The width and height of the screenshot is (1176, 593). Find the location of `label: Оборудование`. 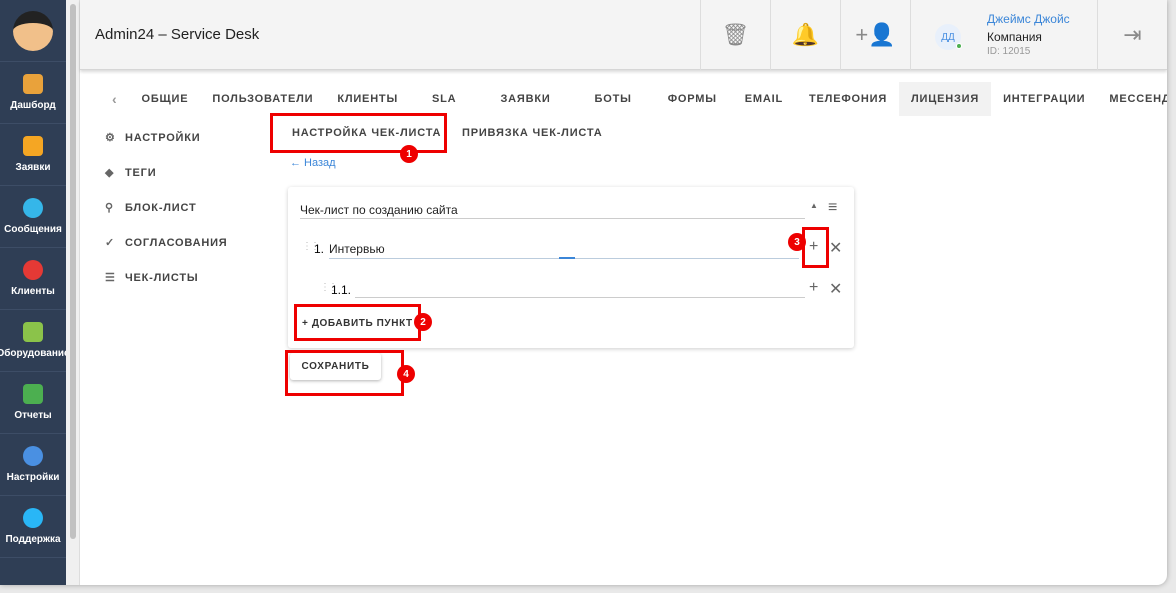

label: Оборудование is located at coordinates (35, 353).